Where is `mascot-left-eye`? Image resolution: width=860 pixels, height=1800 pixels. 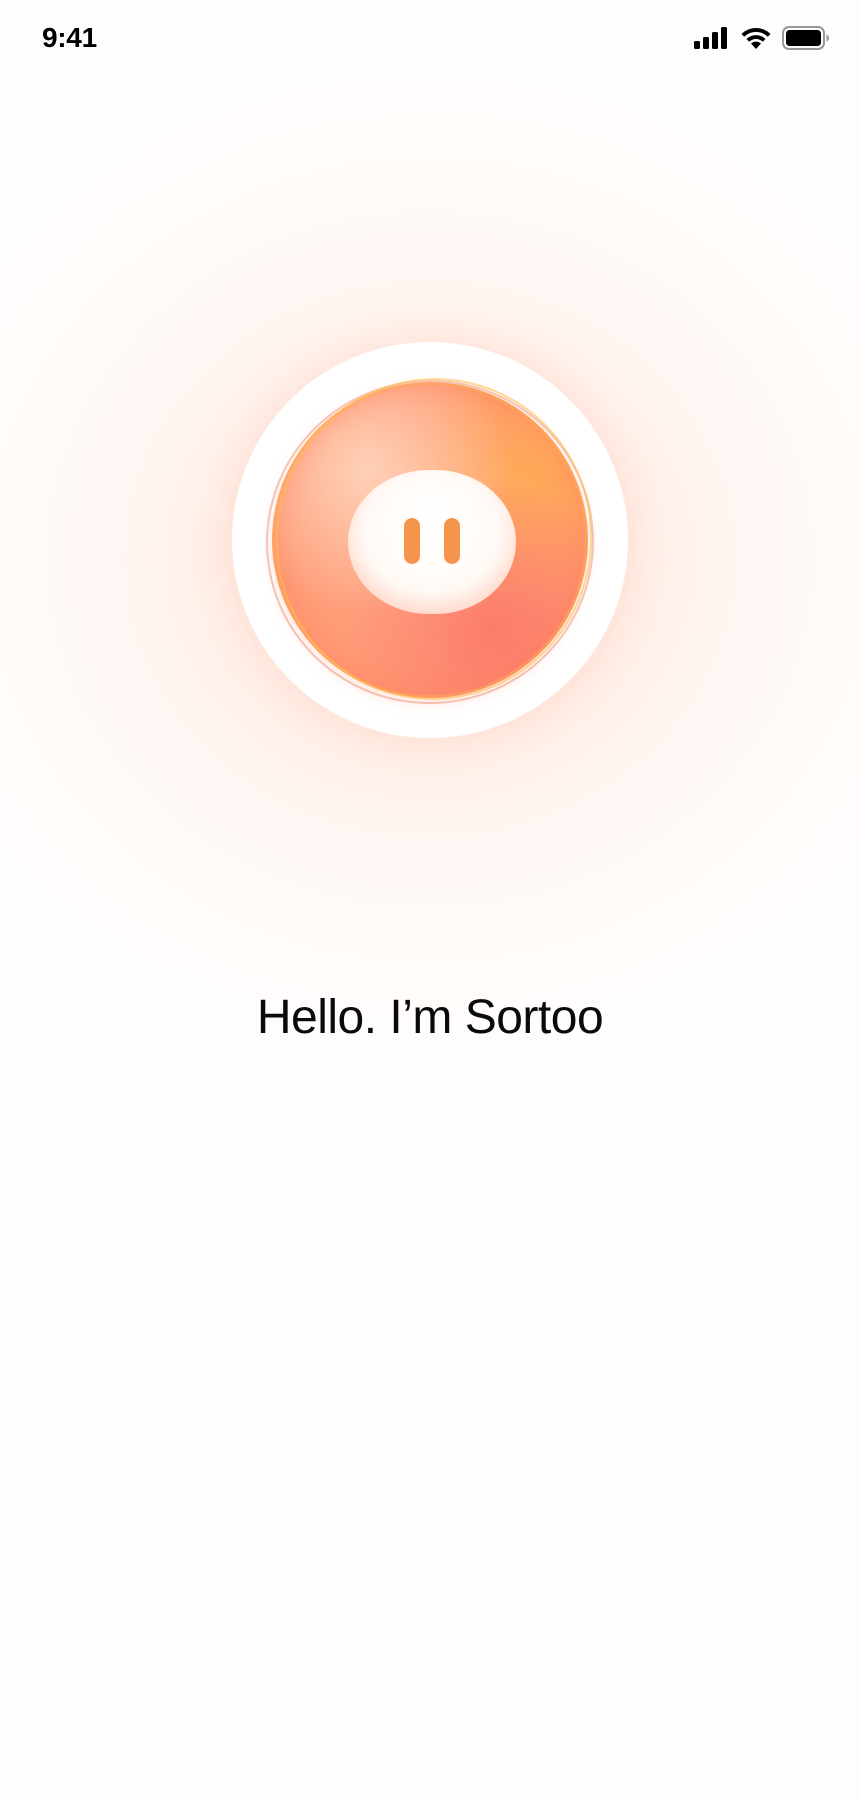
mascot-left-eye is located at coordinates (412, 541).